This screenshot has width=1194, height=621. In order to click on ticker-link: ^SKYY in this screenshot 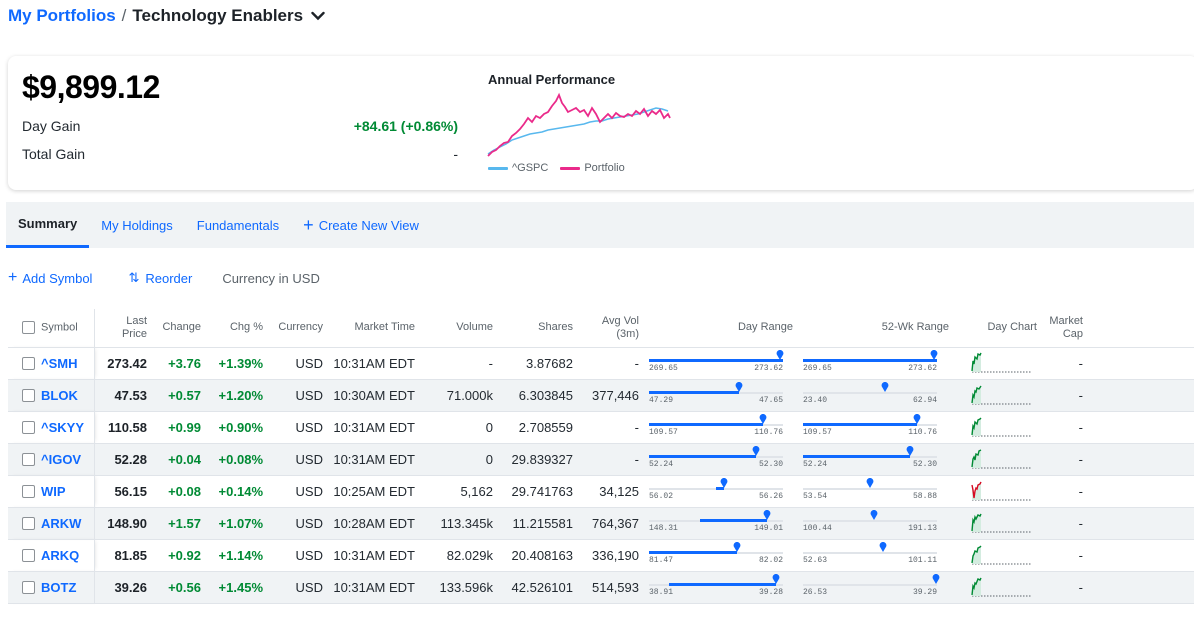, I will do `click(62, 427)`.